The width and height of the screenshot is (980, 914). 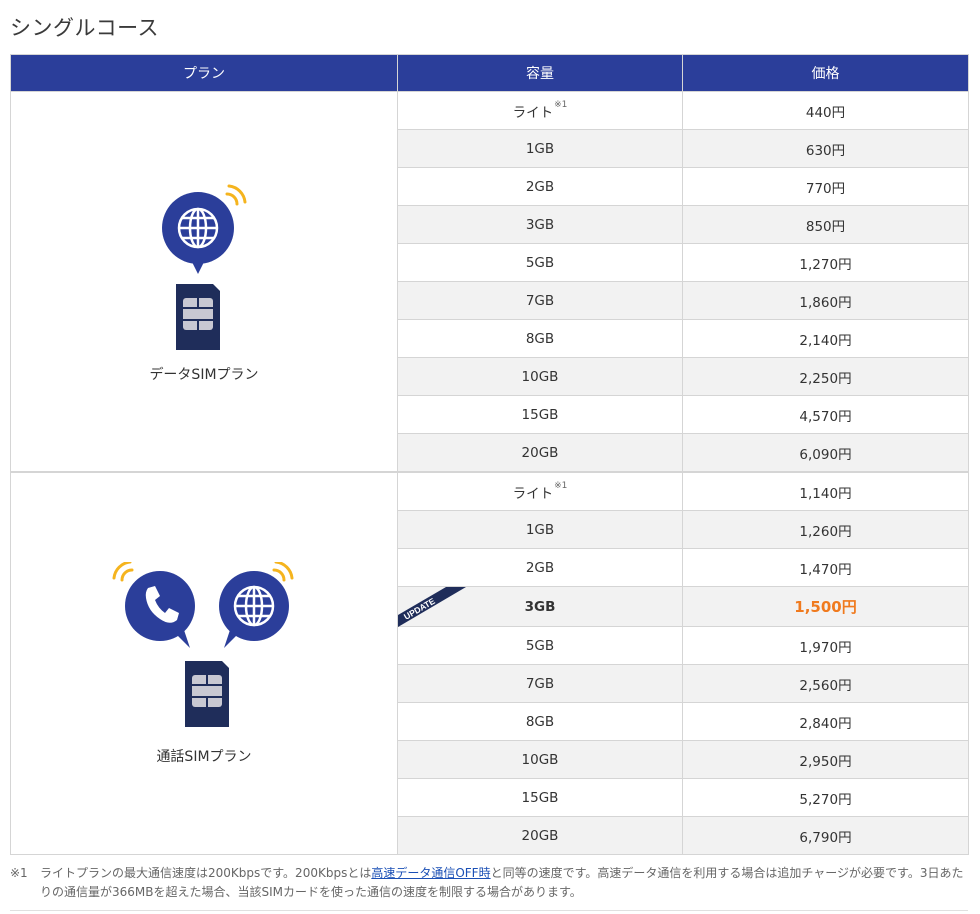 What do you see at coordinates (85, 28) in the screenshot?
I see `page-title: シングルコース` at bounding box center [85, 28].